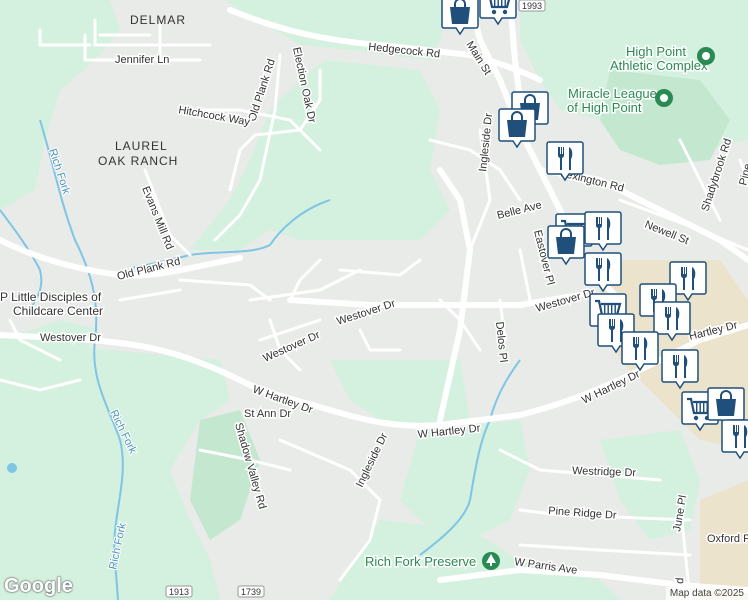  What do you see at coordinates (70, 338) in the screenshot?
I see `road-label-westover-1: Westover Dr` at bounding box center [70, 338].